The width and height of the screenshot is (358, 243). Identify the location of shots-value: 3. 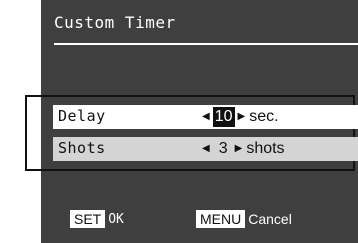
(223, 148).